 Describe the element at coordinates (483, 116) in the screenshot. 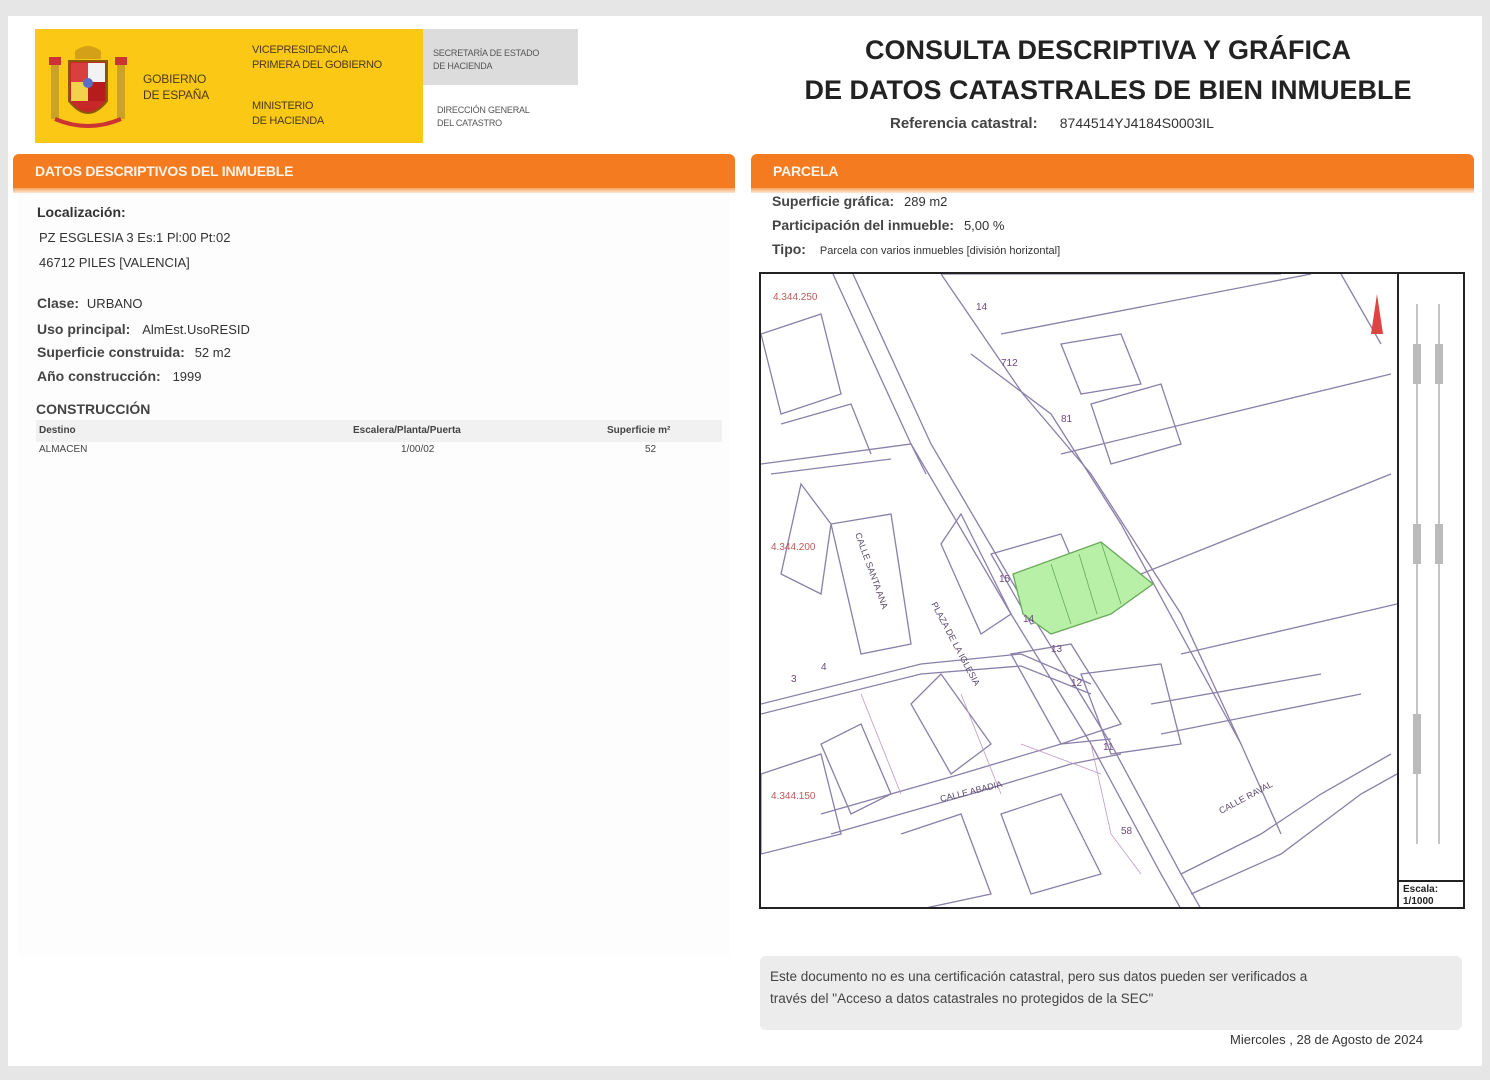

I see `direccion-label: DIRECCIÓN GENERAL DEL CATASTRO` at that location.